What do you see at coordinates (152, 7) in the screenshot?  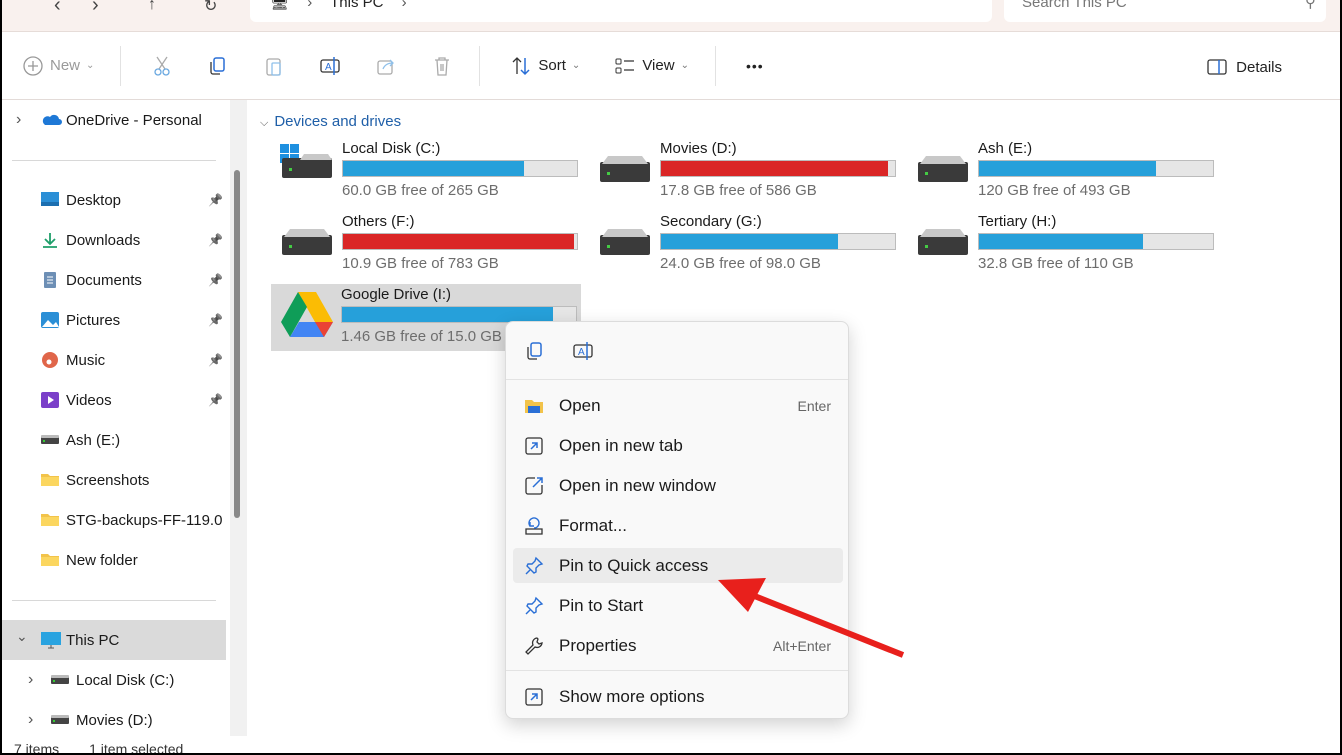 I see `up-button: ↑` at bounding box center [152, 7].